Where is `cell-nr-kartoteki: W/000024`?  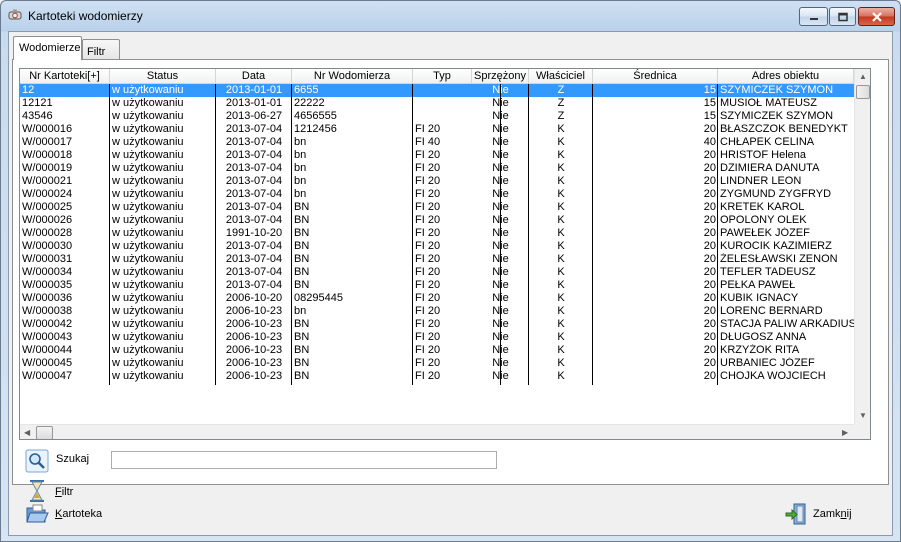 cell-nr-kartoteki: W/000024 is located at coordinates (47, 194).